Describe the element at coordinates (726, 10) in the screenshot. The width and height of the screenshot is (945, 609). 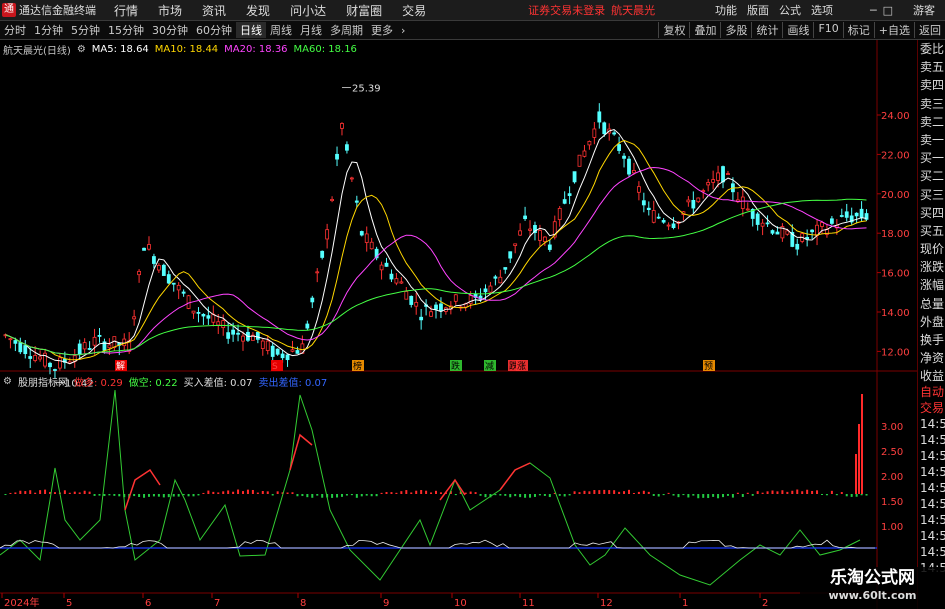
I see `menu-function: 功能` at that location.